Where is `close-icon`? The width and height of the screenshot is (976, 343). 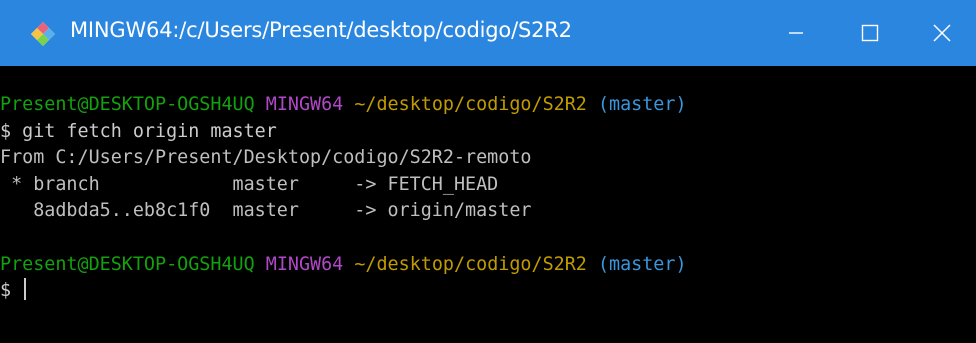
close-icon is located at coordinates (942, 33).